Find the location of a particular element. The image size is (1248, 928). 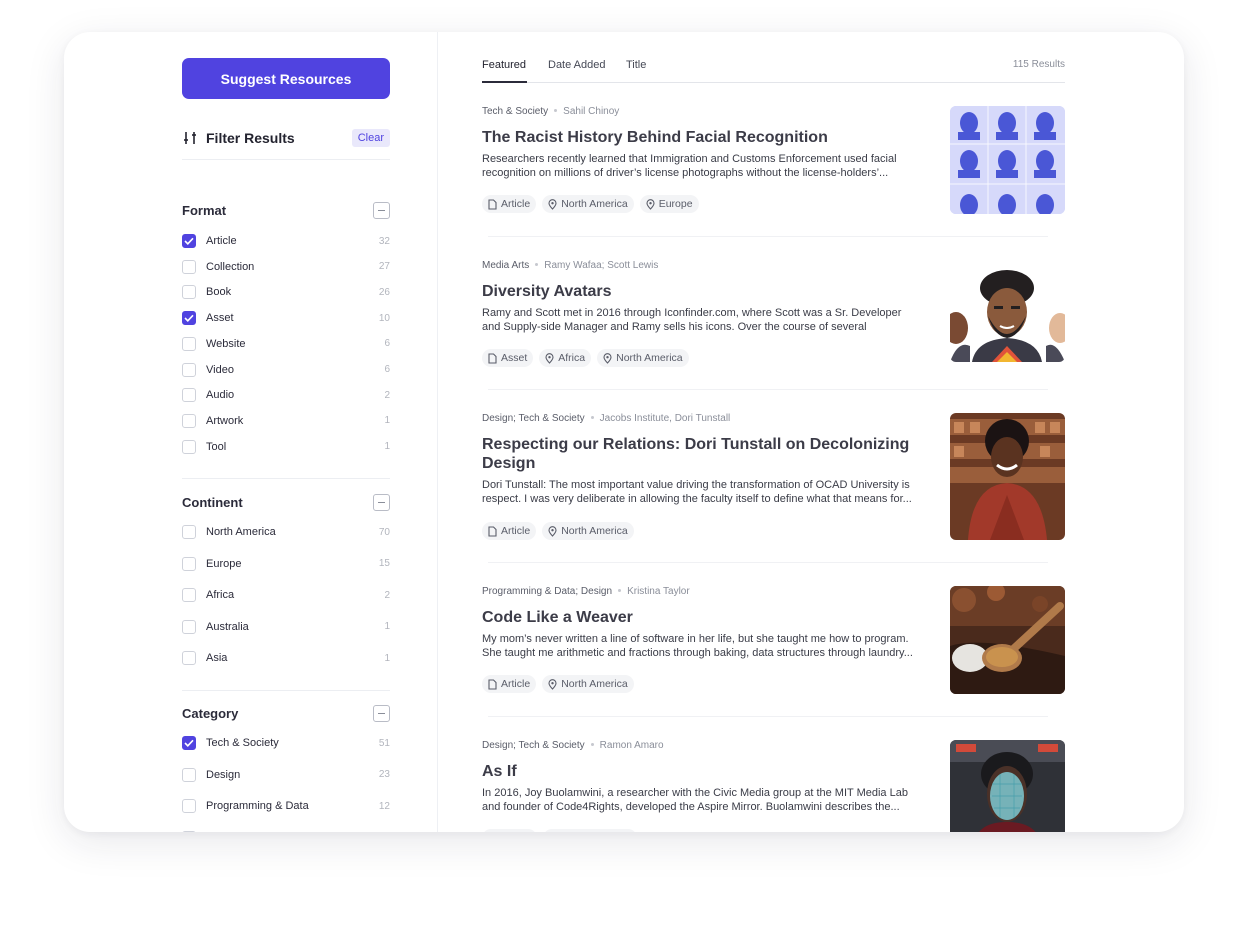

format-option-asset: Asset 10 is located at coordinates (286, 318).